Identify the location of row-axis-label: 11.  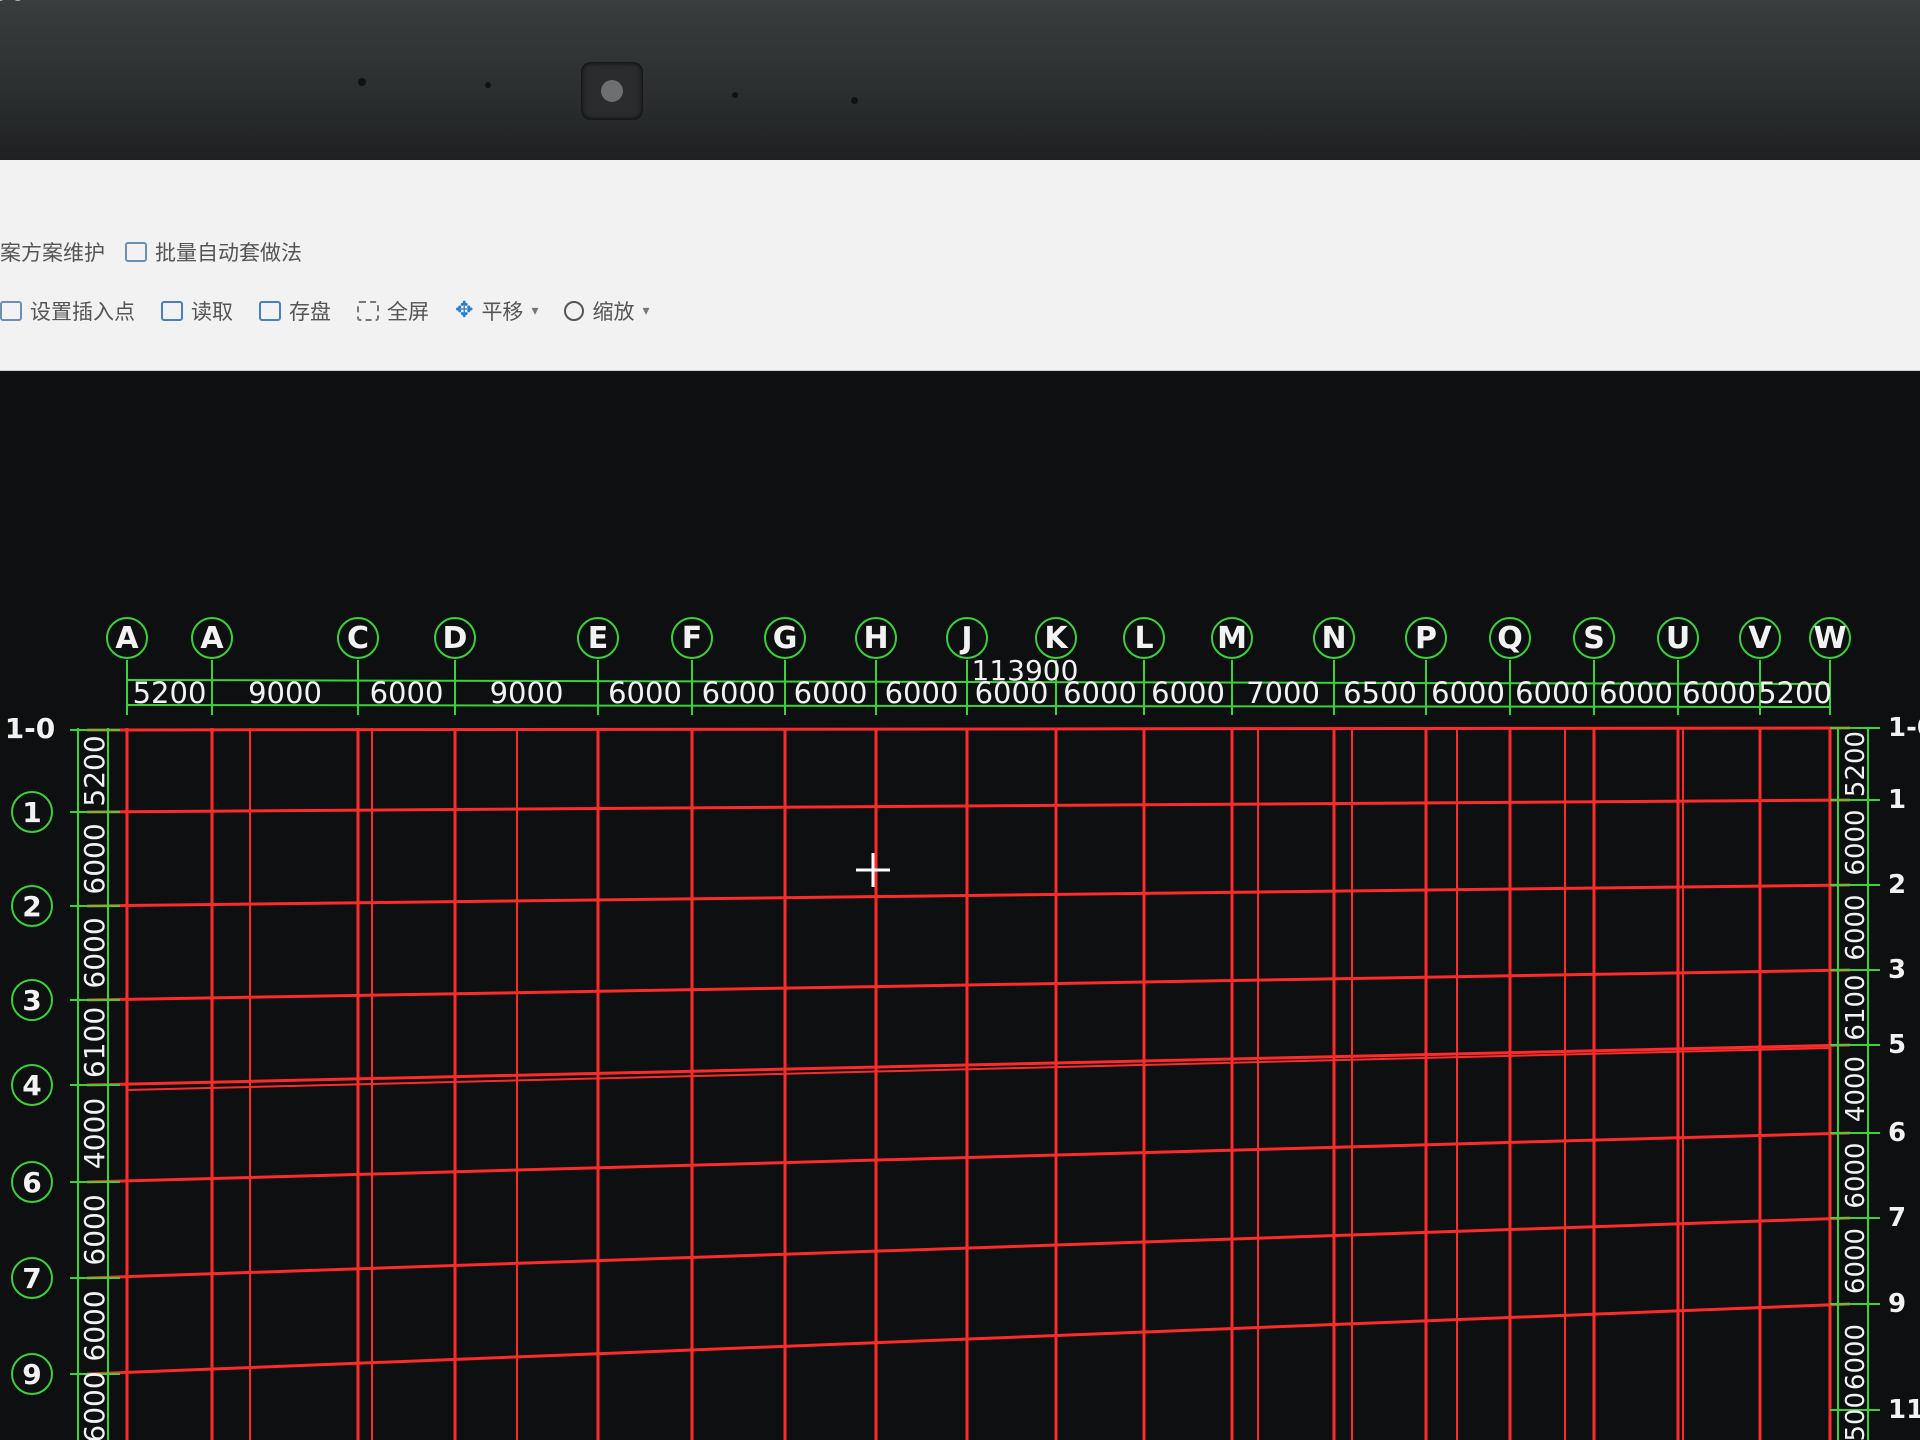
(1904, 1410).